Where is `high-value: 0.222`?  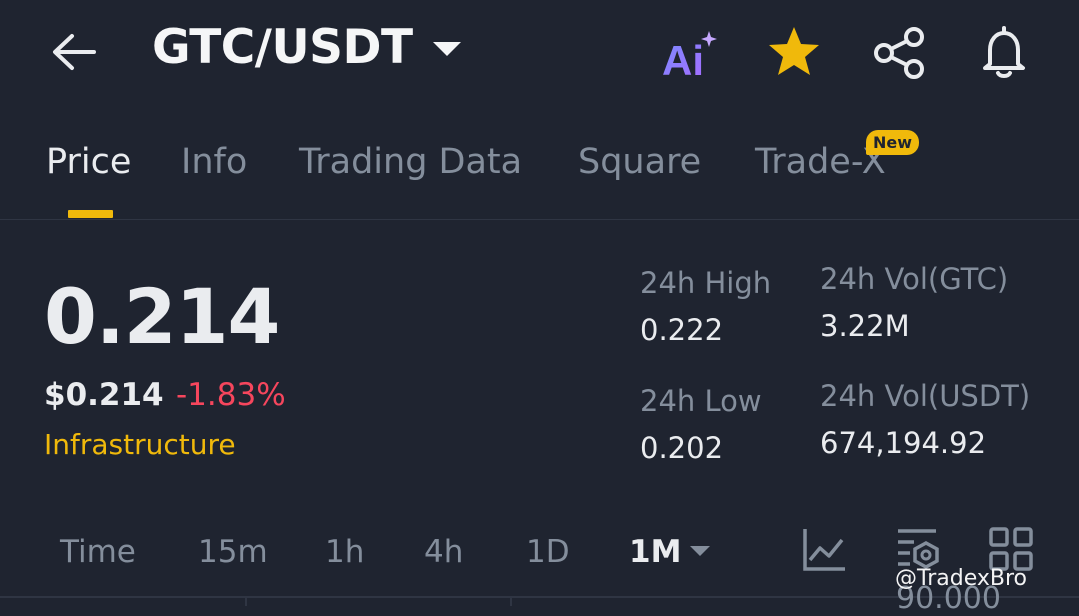
high-value: 0.222 is located at coordinates (682, 330).